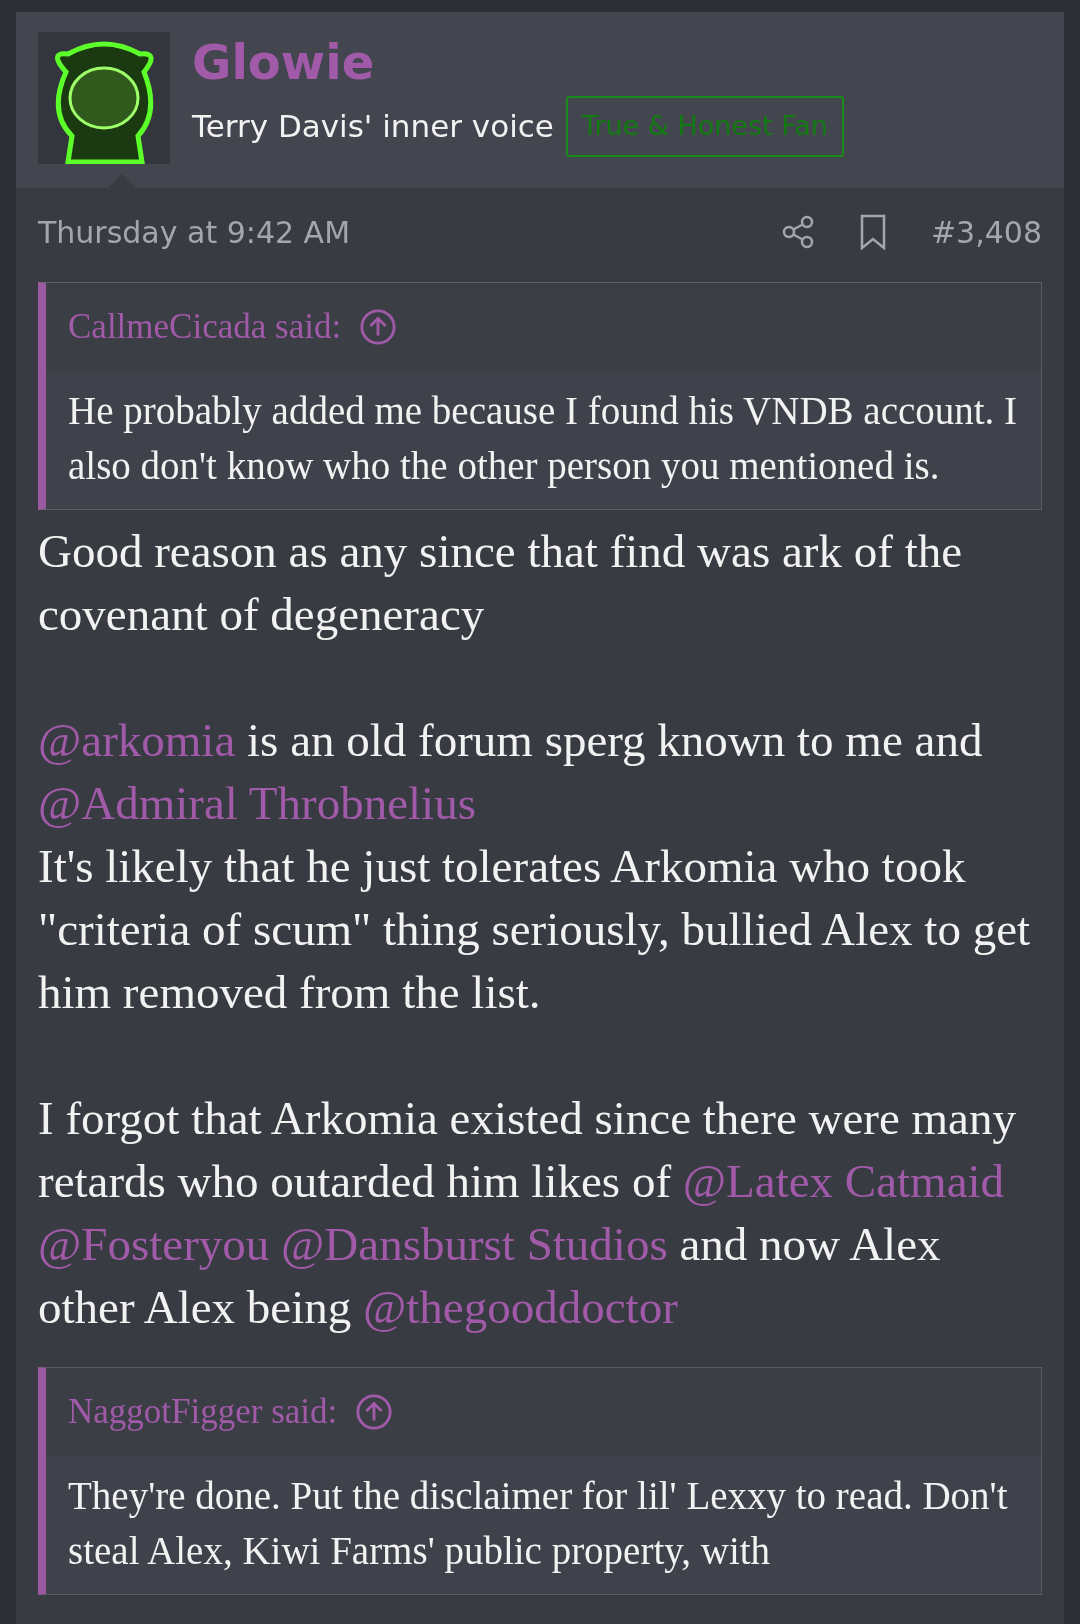 The image size is (1080, 1624). Describe the element at coordinates (257, 803) in the screenshot. I see `mention-link: @Admiral Throbnelius` at that location.